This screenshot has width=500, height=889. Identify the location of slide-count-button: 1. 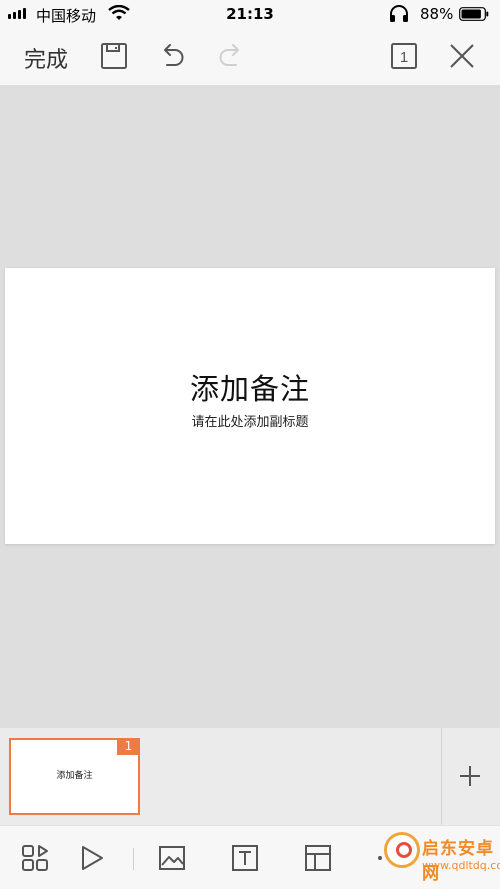
(404, 56).